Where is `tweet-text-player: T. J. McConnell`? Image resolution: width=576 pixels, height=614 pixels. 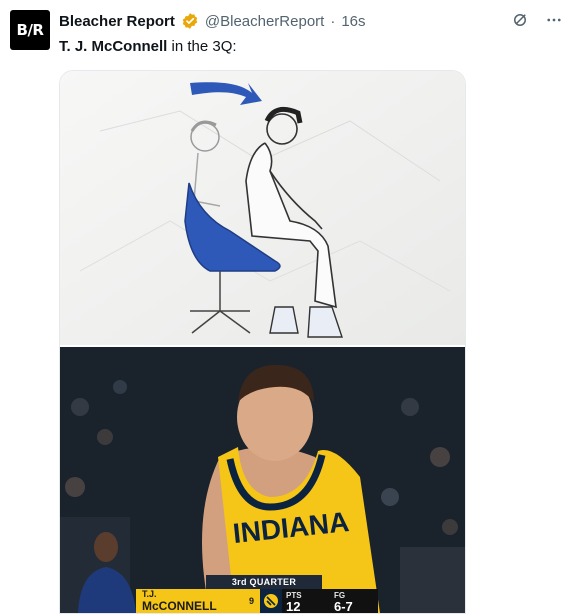 tweet-text-player: T. J. McConnell is located at coordinates (113, 46).